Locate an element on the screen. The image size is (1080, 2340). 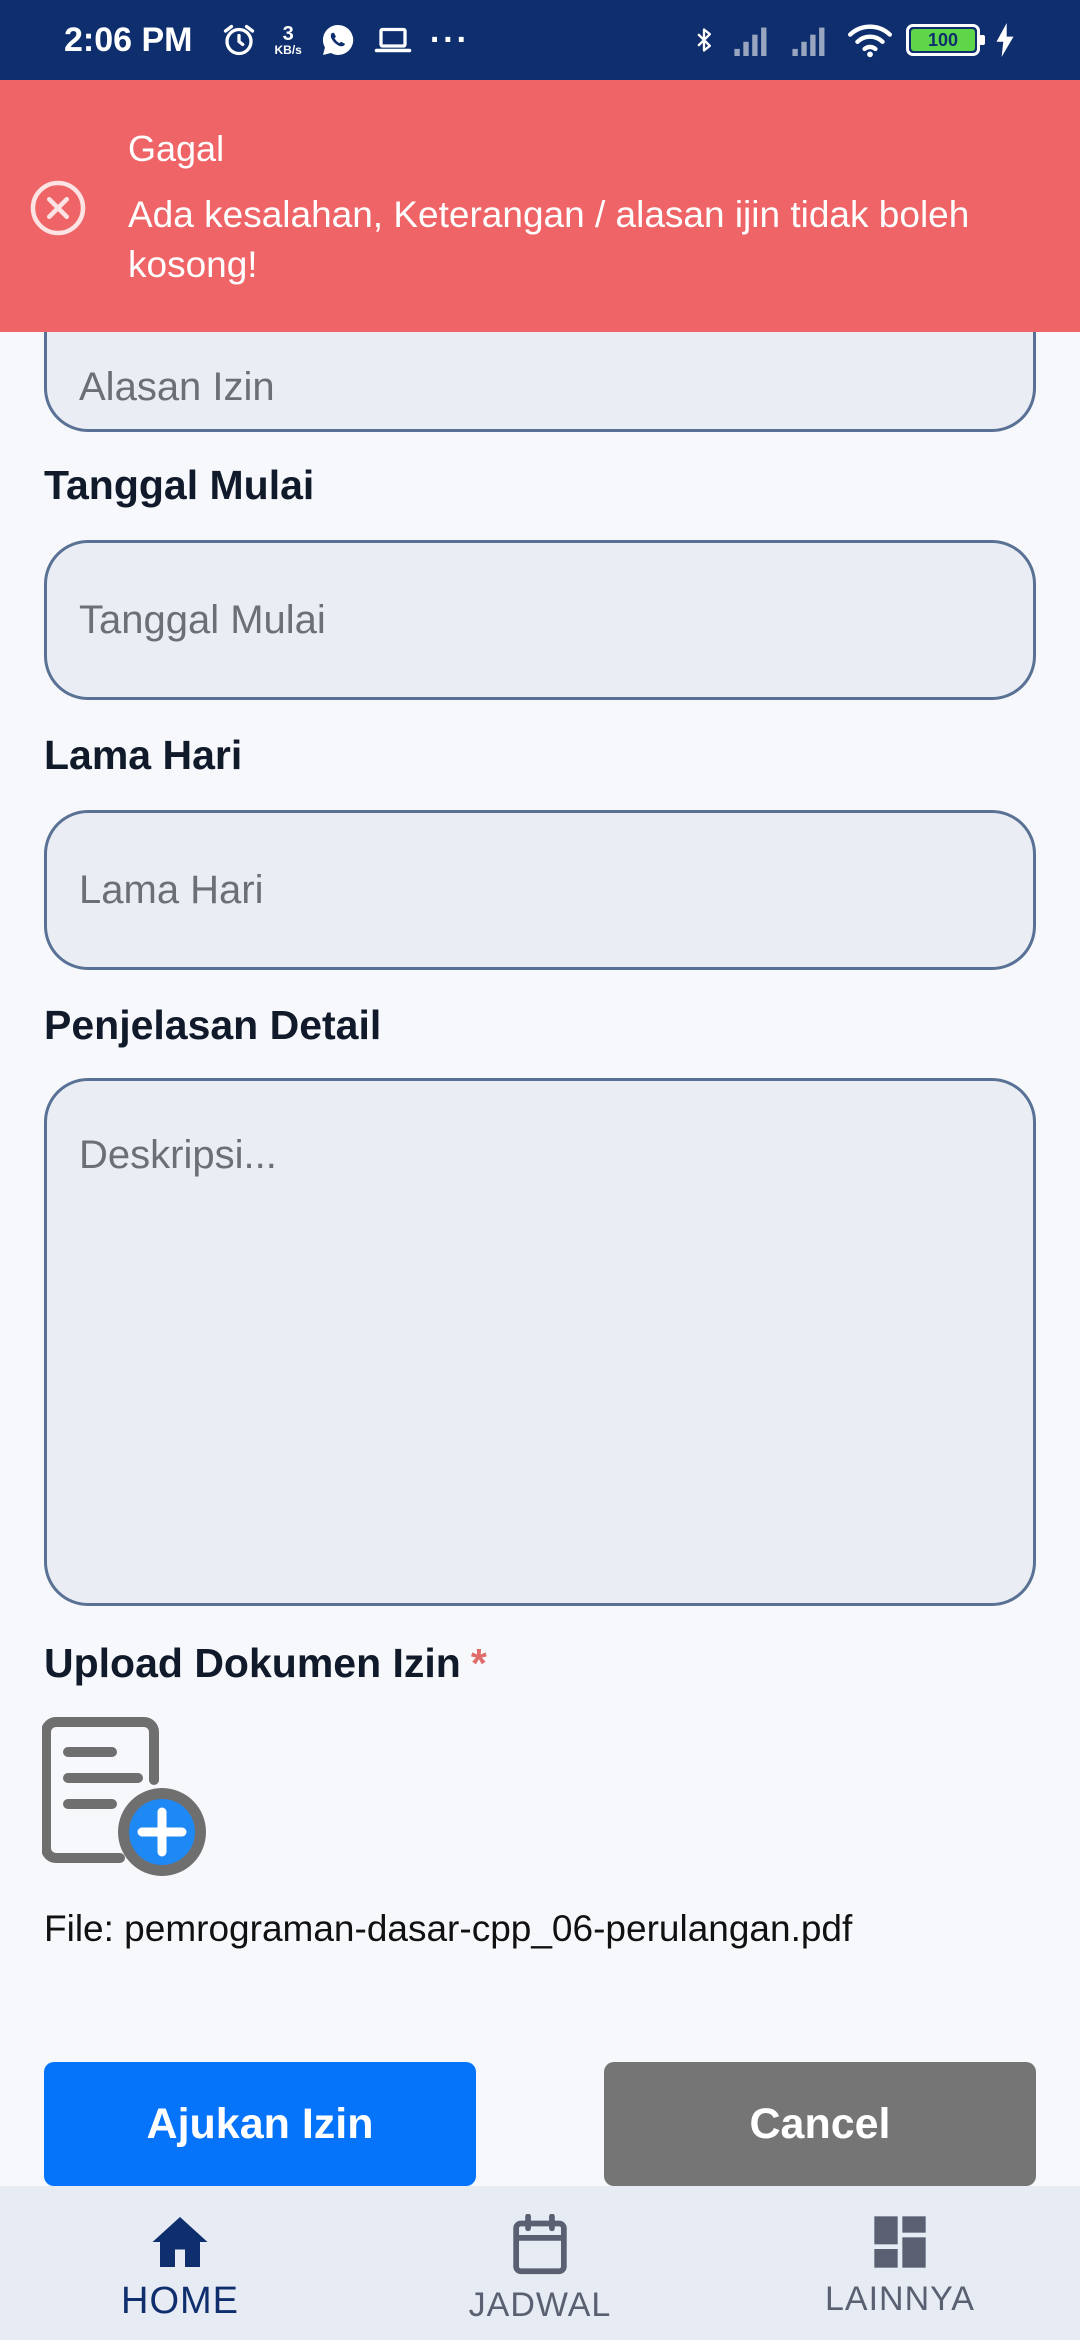
tanggal-mulai-input is located at coordinates (540, 620).